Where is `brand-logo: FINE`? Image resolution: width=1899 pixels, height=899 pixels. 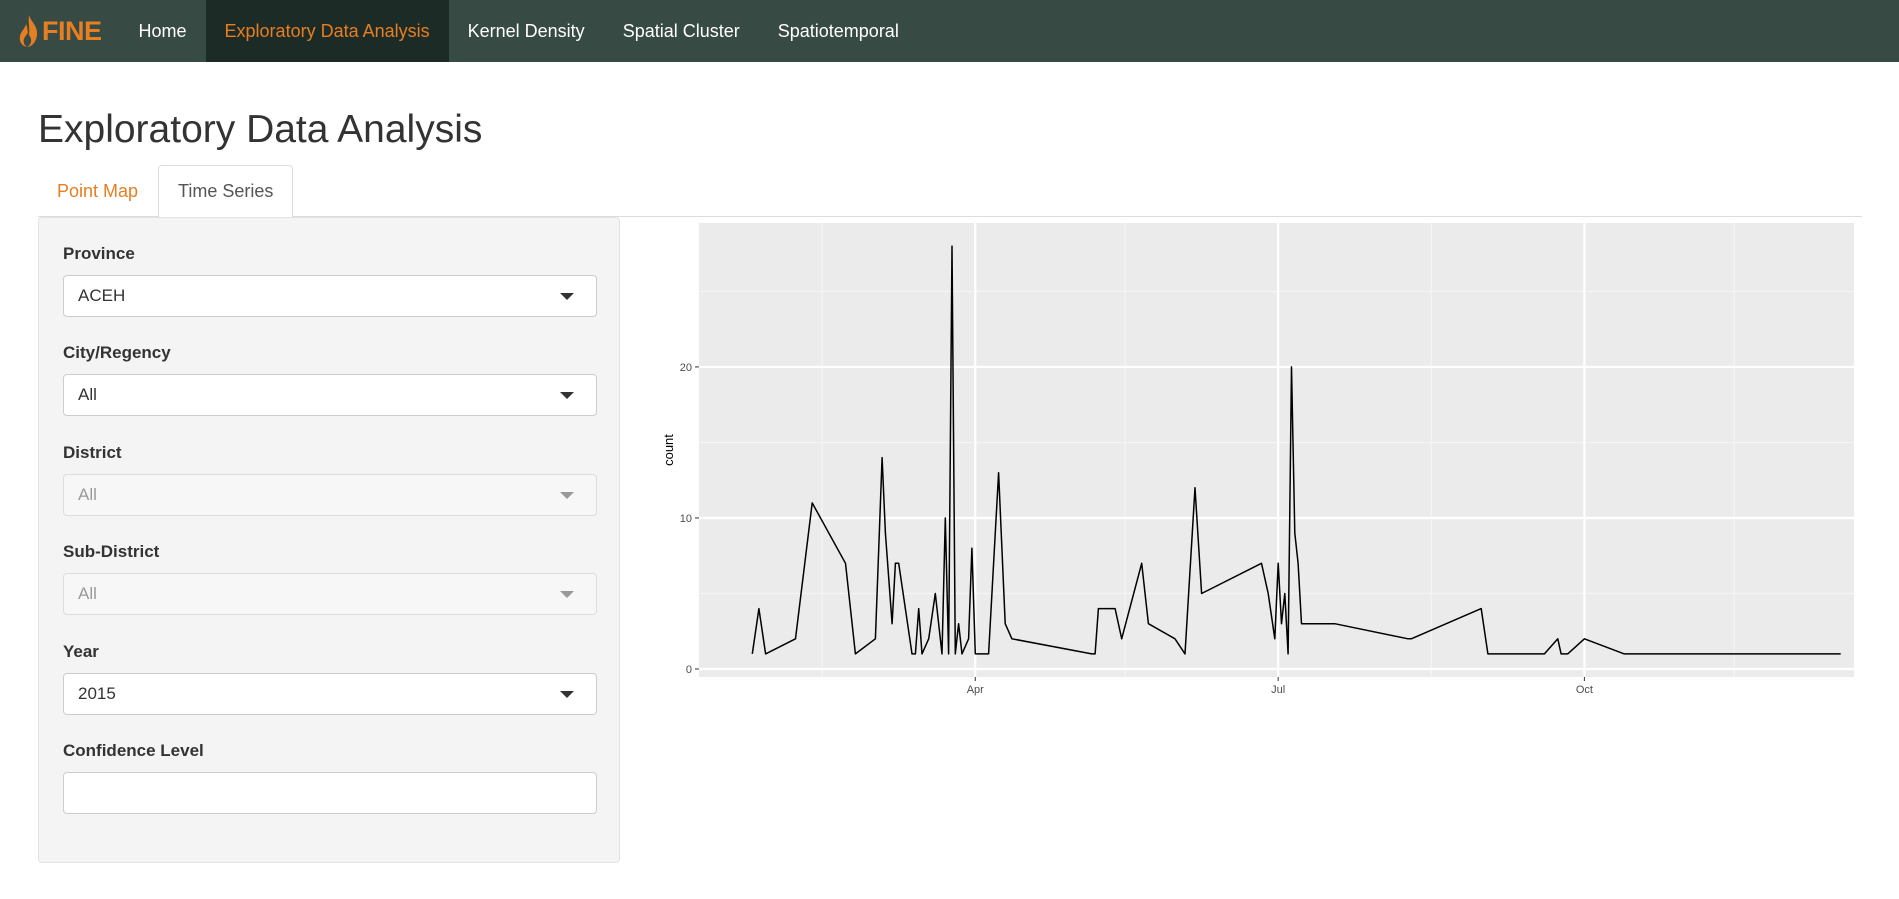 brand-logo: FINE is located at coordinates (60, 31).